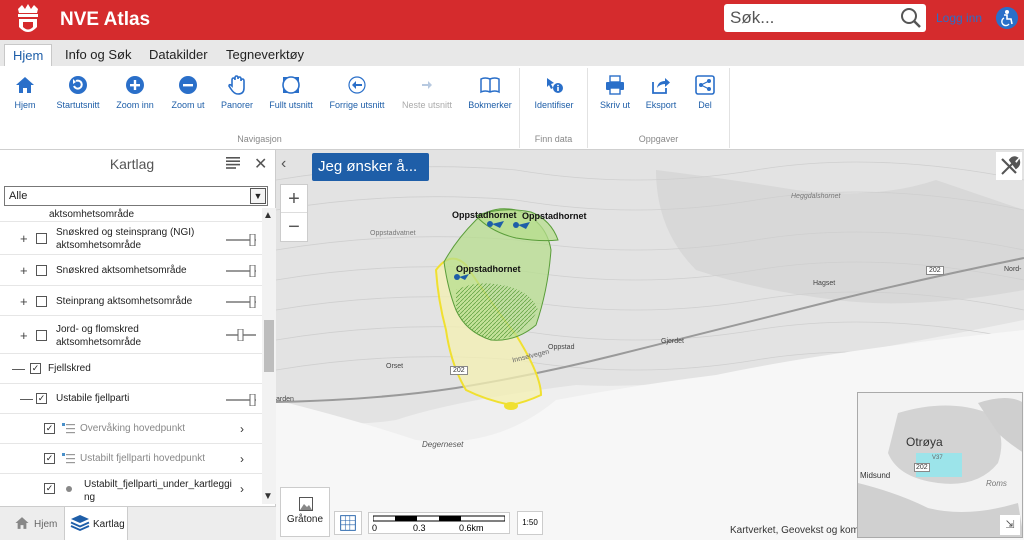 The height and width of the screenshot is (540, 1024). I want to click on bottom-tab-label: Hjem, so click(46, 524).